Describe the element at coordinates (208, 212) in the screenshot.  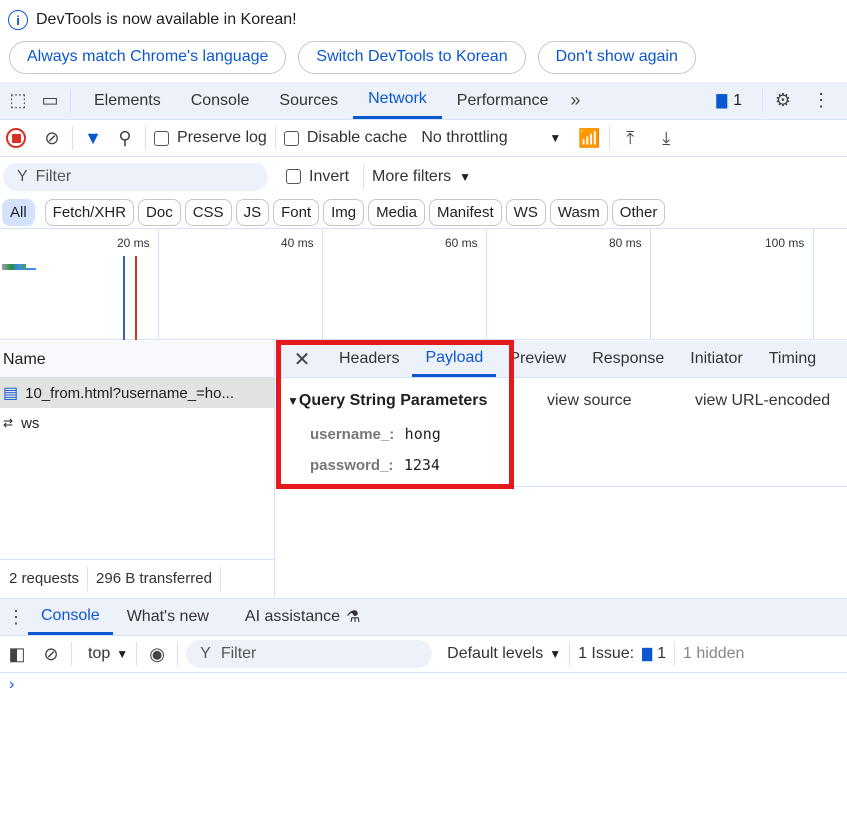
I see `chip-css: CSS` at that location.